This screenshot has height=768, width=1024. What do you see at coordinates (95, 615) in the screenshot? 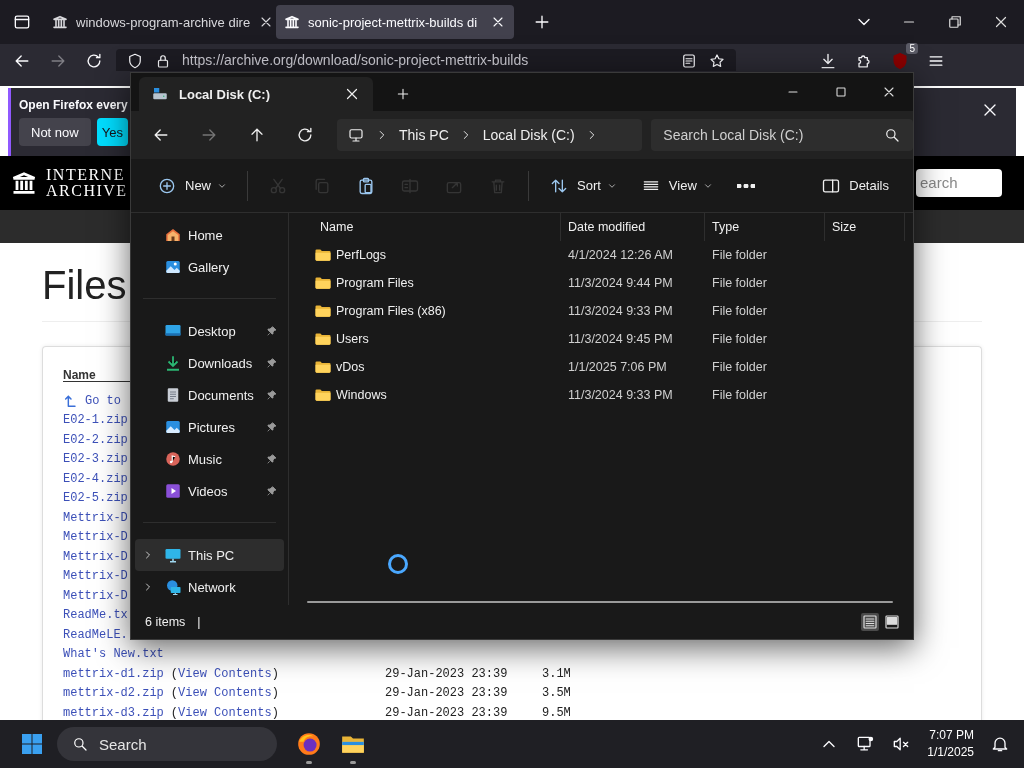
I see `file-link: ReadMe.tx` at bounding box center [95, 615].